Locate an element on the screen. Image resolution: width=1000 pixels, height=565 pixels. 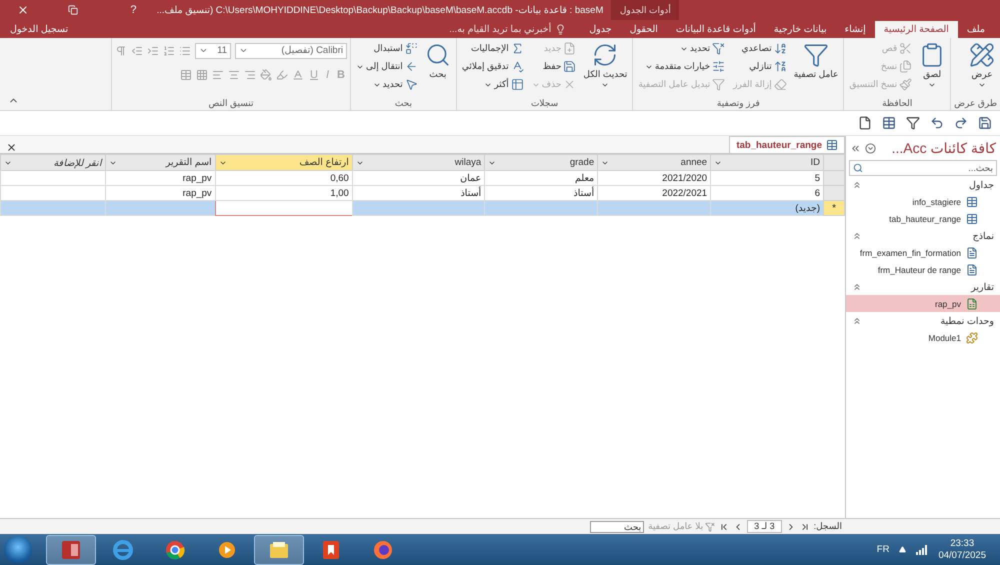
ribbon-tab: بيانات خارجية is located at coordinates (800, 29).